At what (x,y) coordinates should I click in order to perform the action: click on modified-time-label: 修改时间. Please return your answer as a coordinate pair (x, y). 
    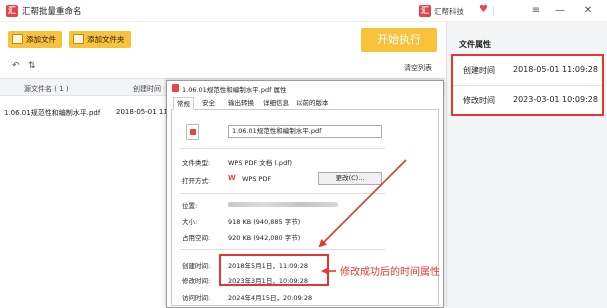
    Looking at the image, I should click on (479, 100).